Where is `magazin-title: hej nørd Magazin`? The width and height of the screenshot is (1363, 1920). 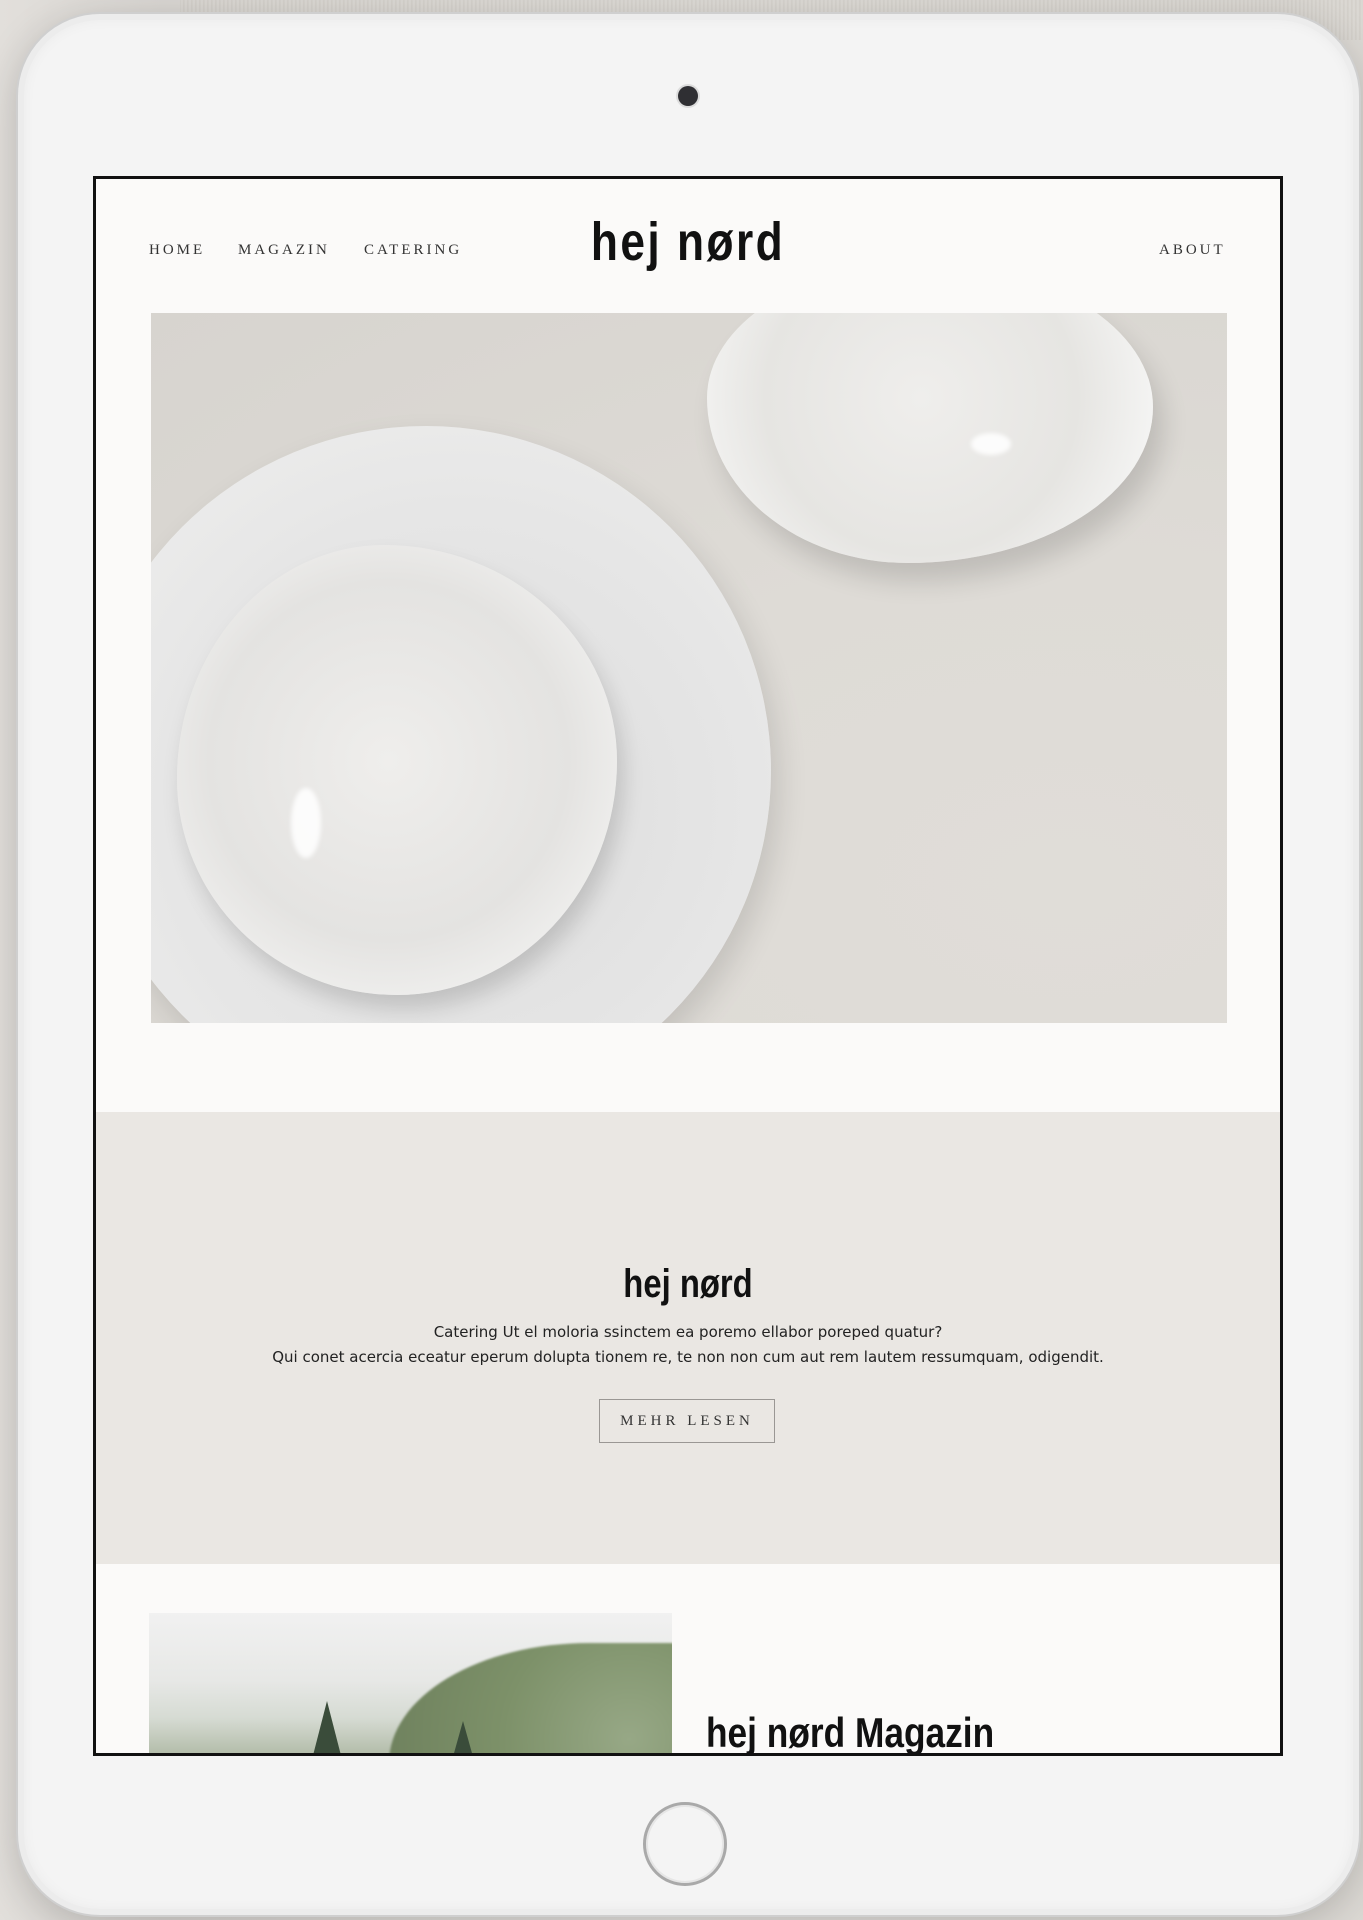
magazin-title: hej nørd Magazin is located at coordinates (850, 1731).